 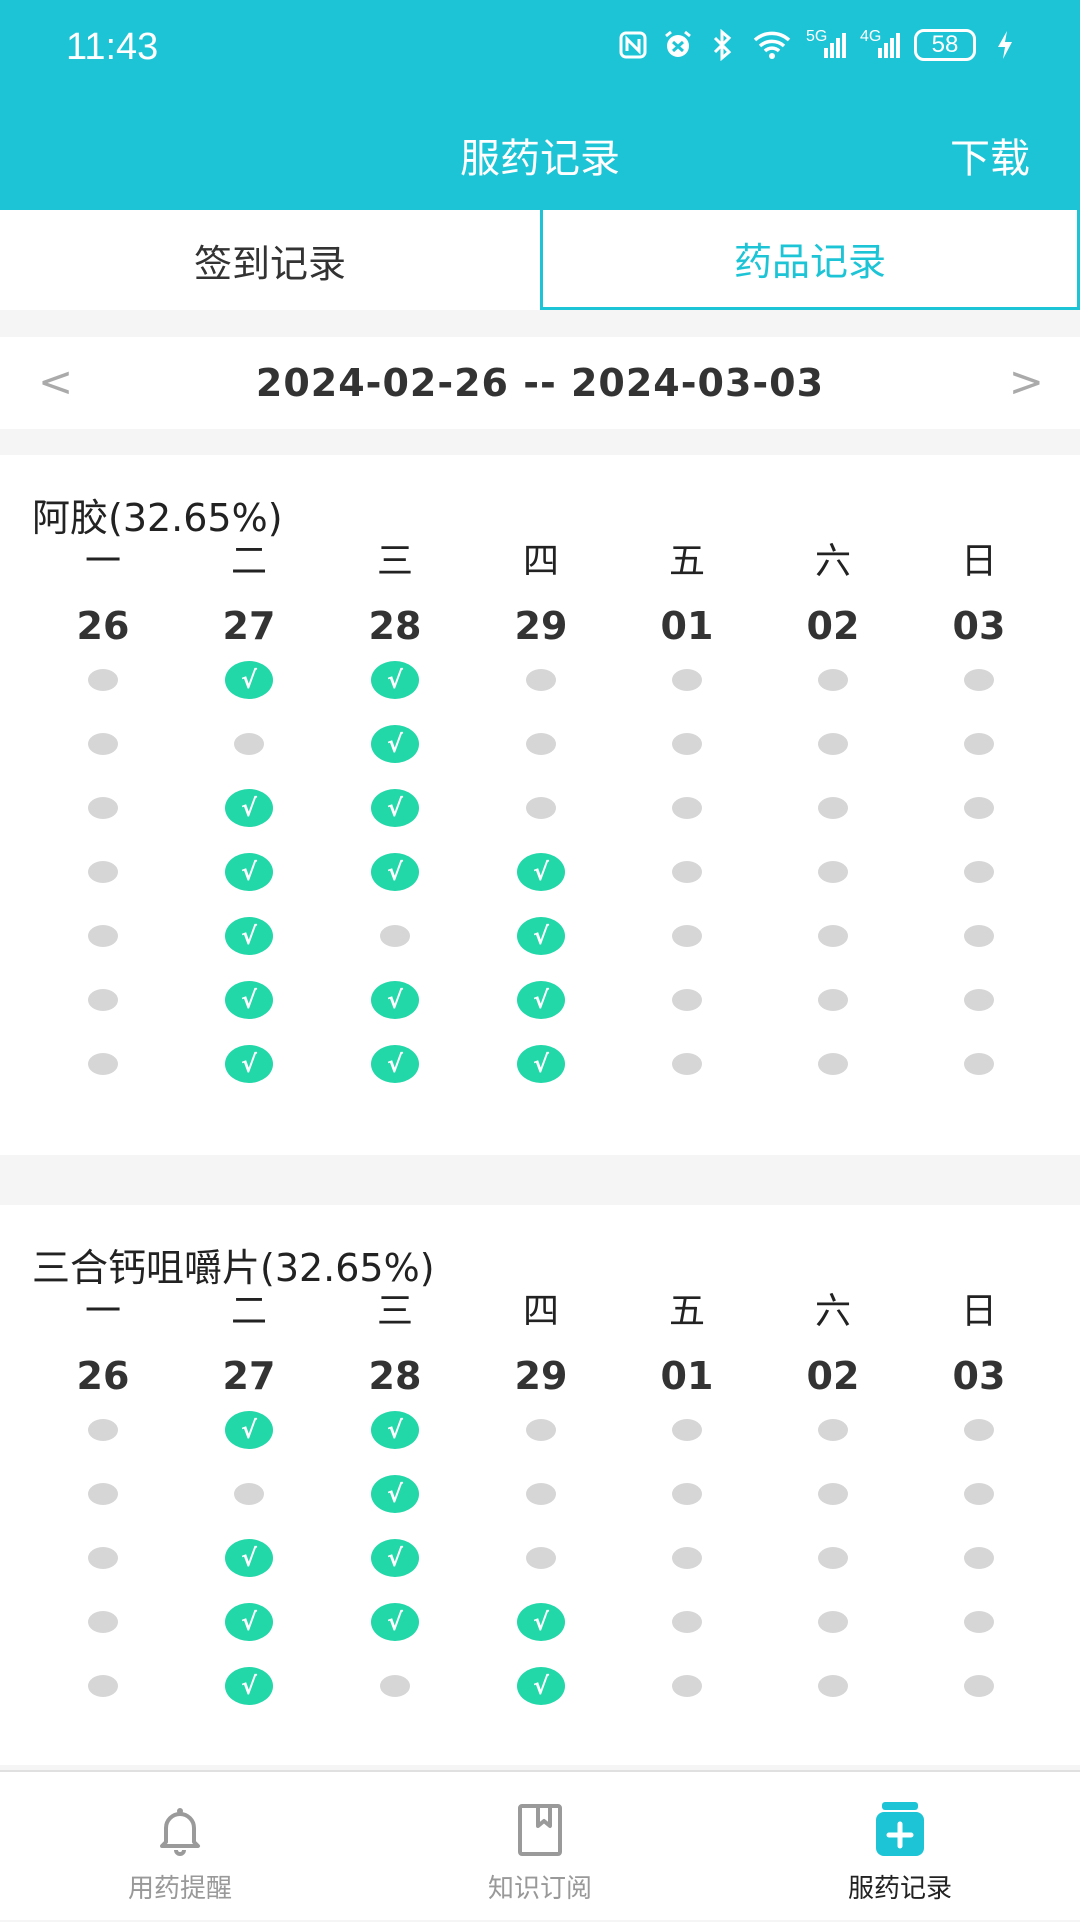 I want to click on next-week-button: >, so click(x=1026, y=381).